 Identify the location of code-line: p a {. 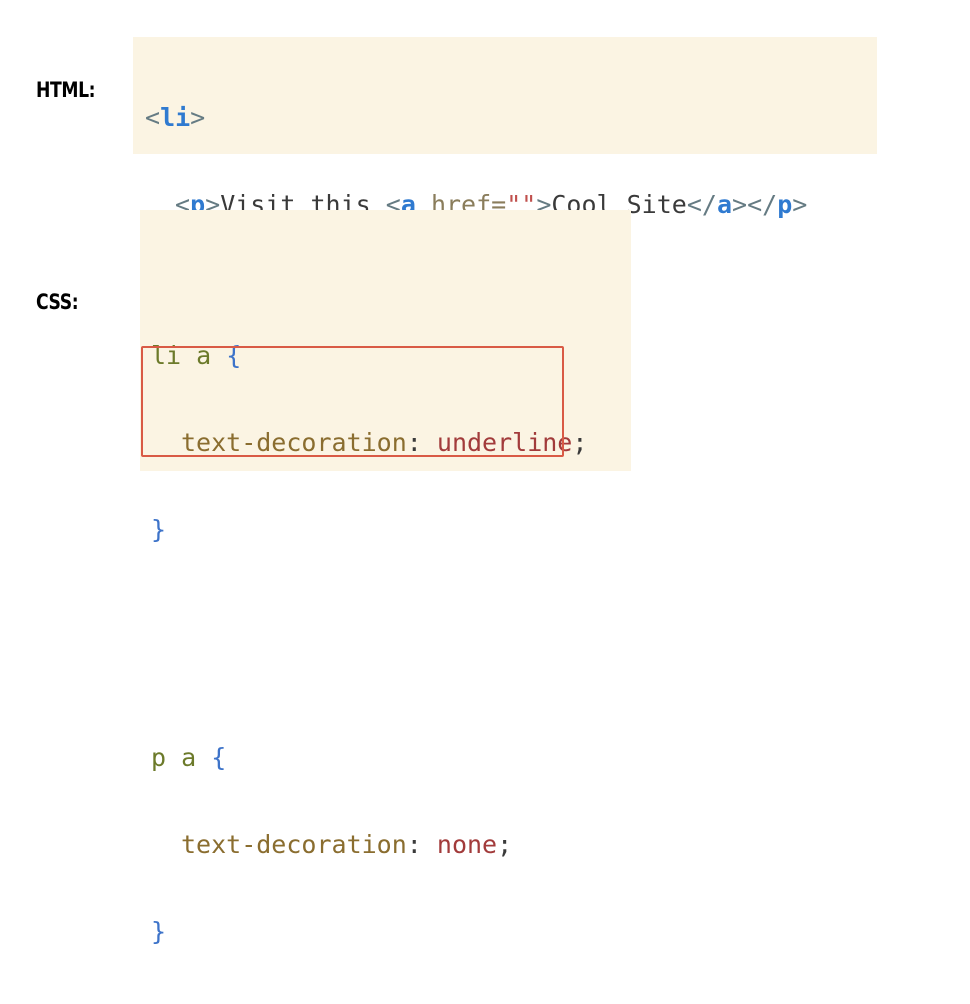
(391, 757).